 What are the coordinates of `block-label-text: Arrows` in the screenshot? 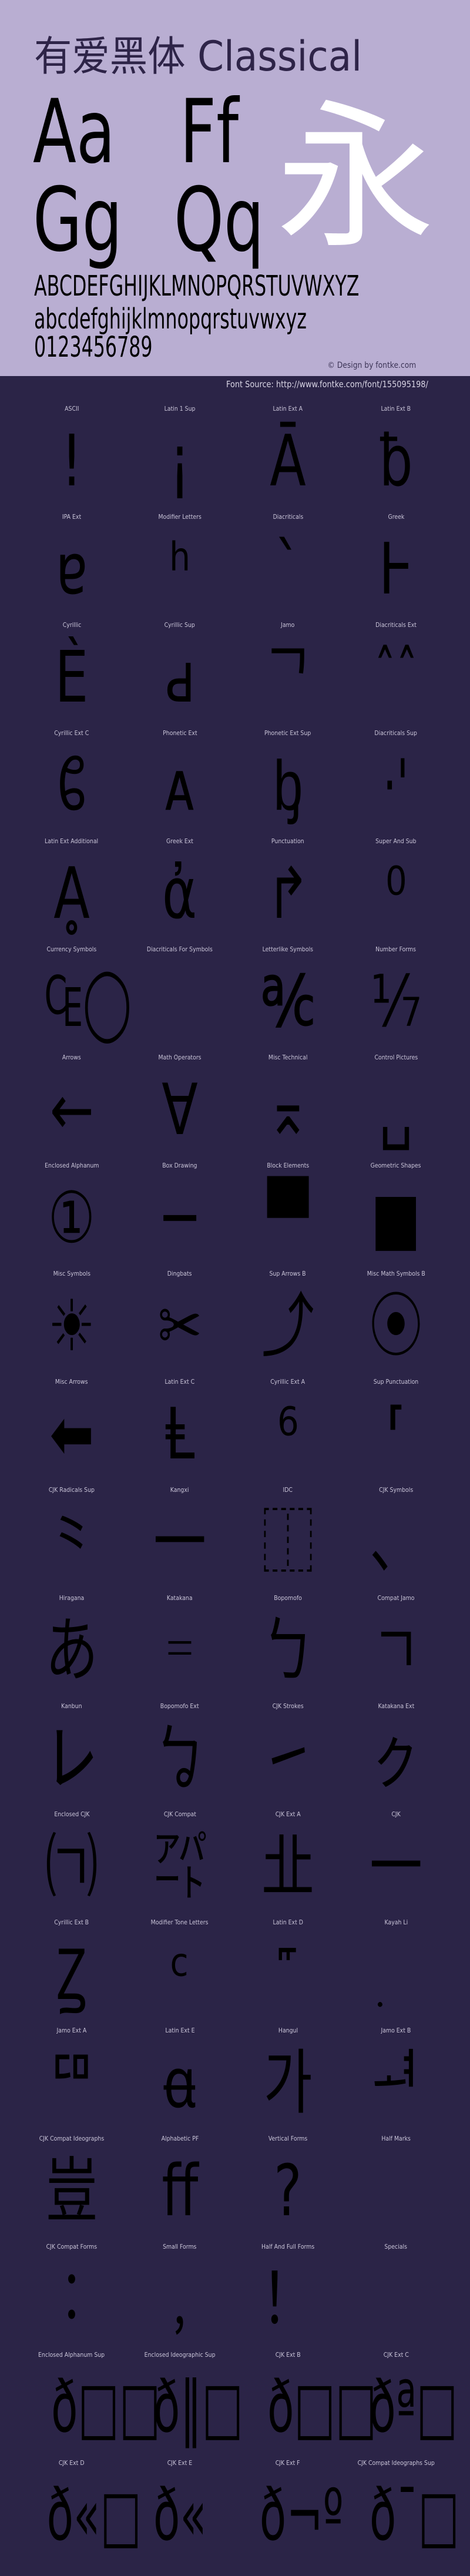 It's located at (71, 1057).